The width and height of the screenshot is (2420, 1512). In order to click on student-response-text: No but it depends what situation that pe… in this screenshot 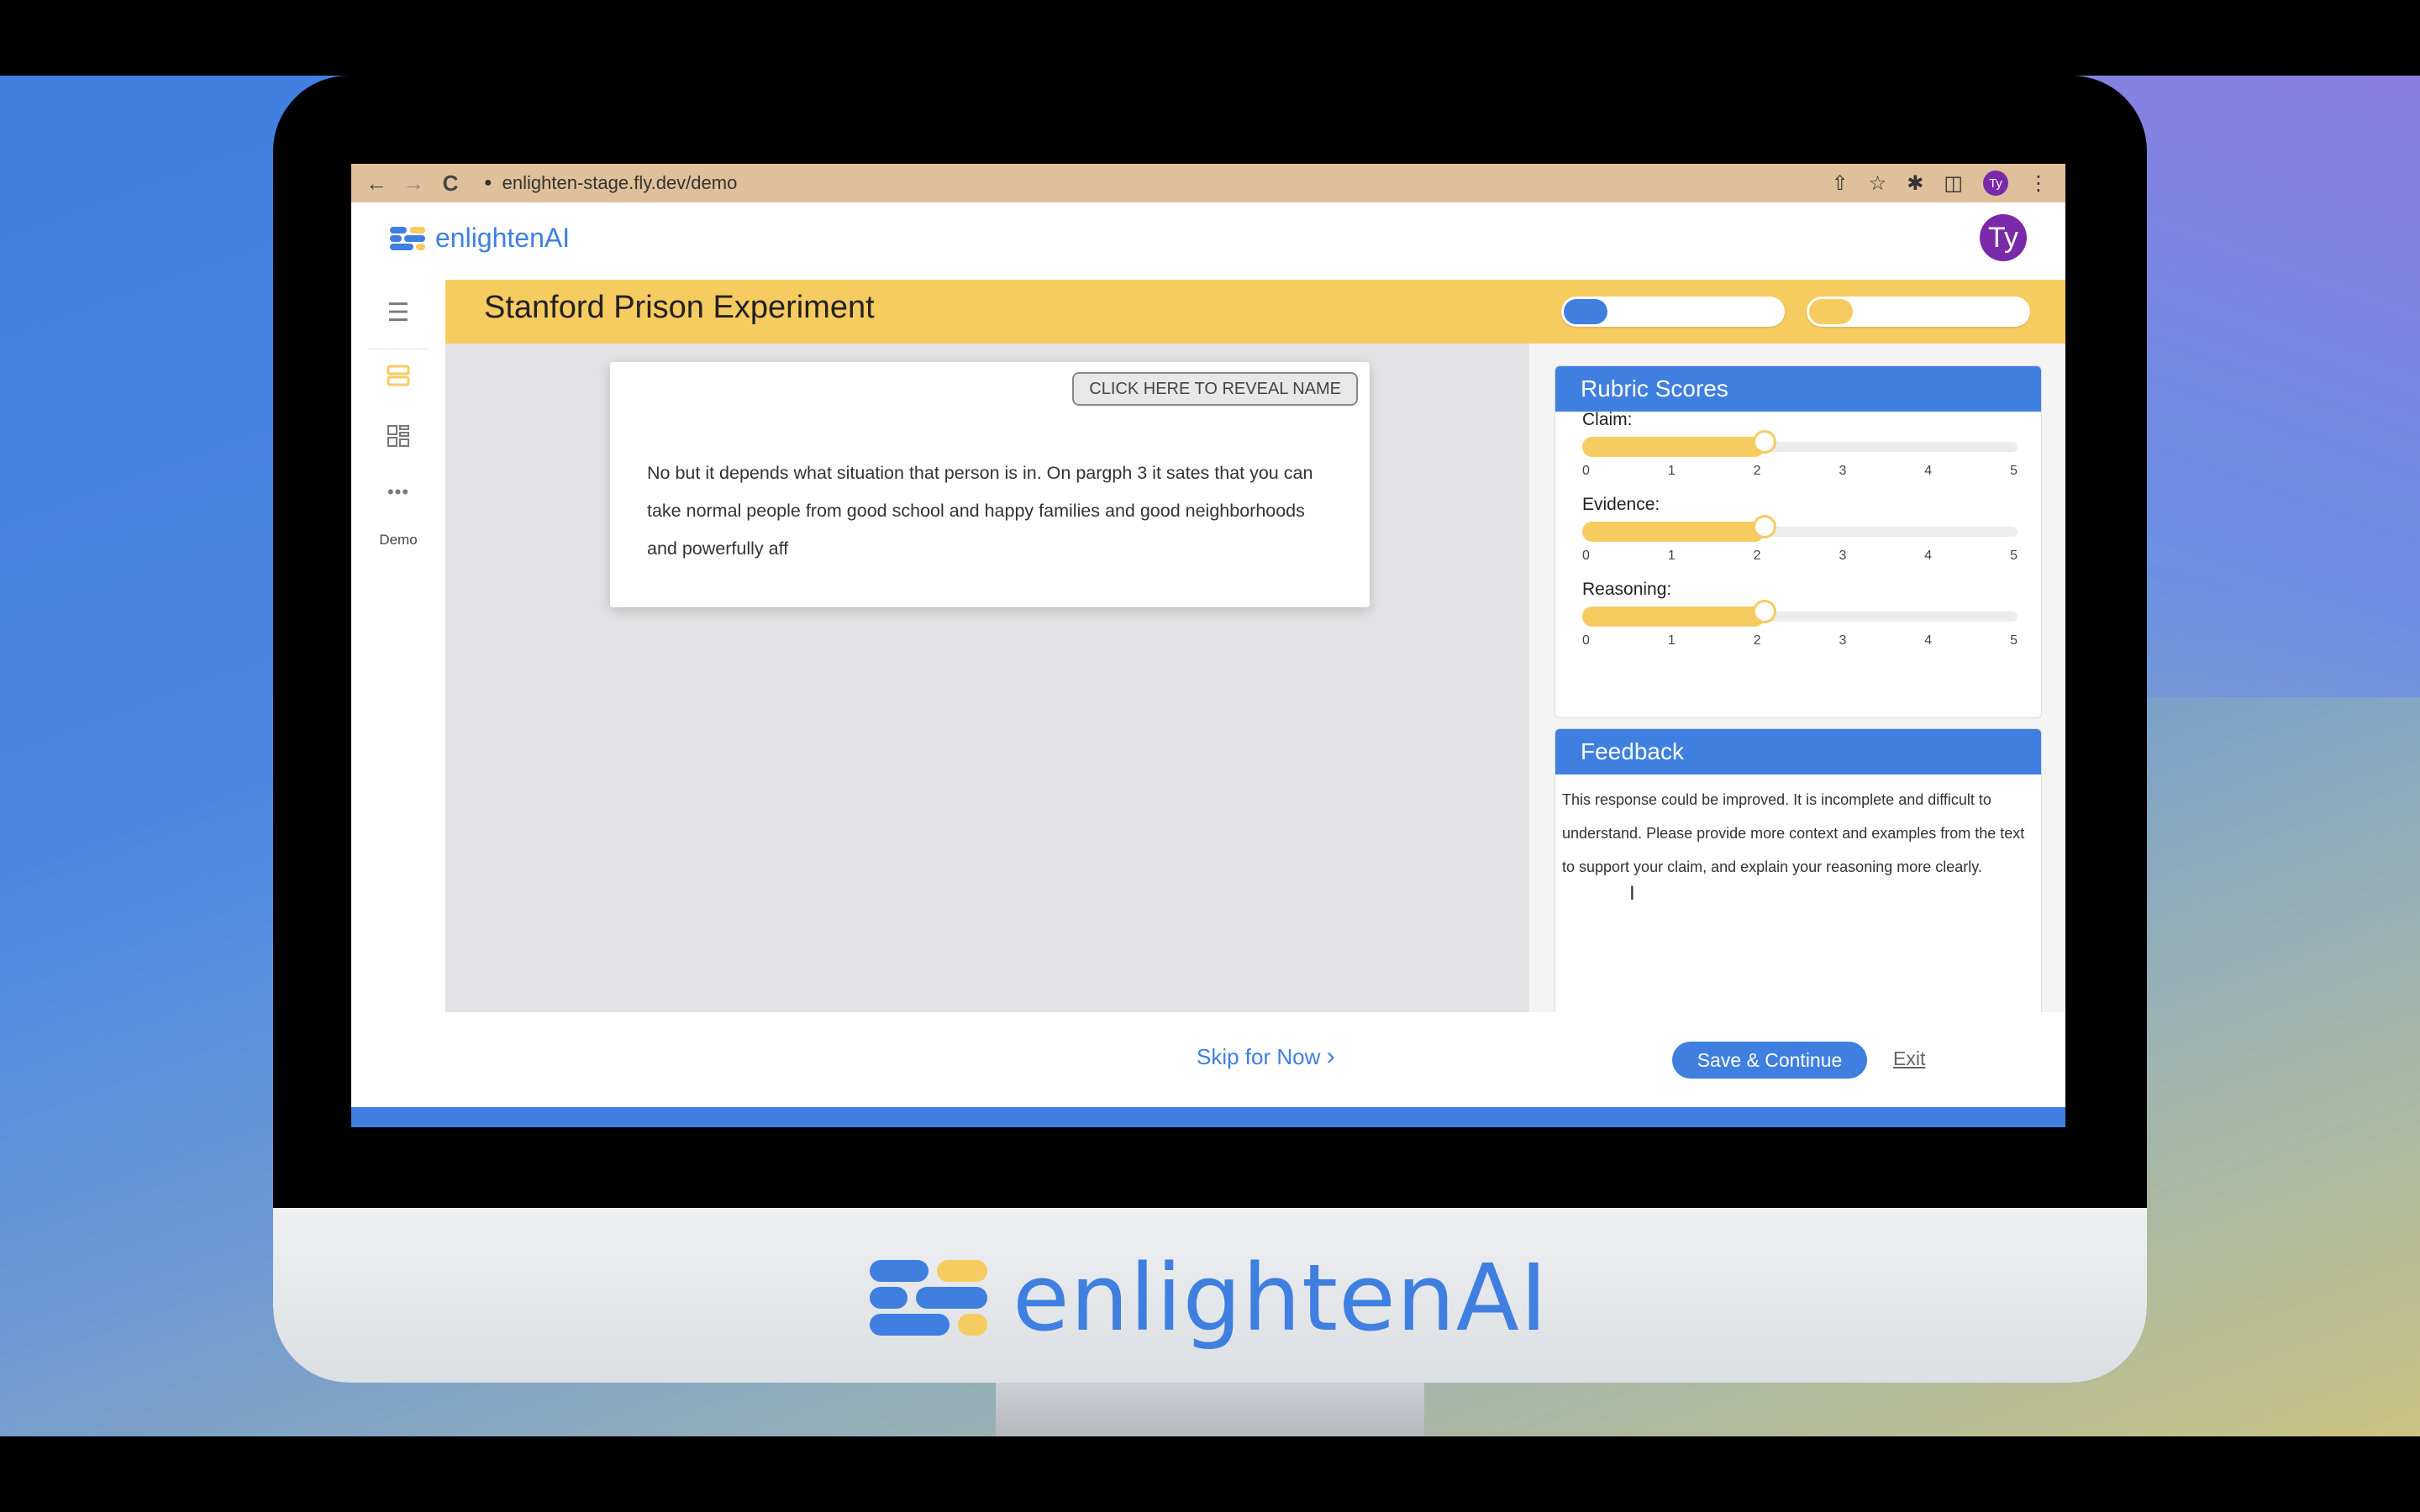, I will do `click(980, 511)`.